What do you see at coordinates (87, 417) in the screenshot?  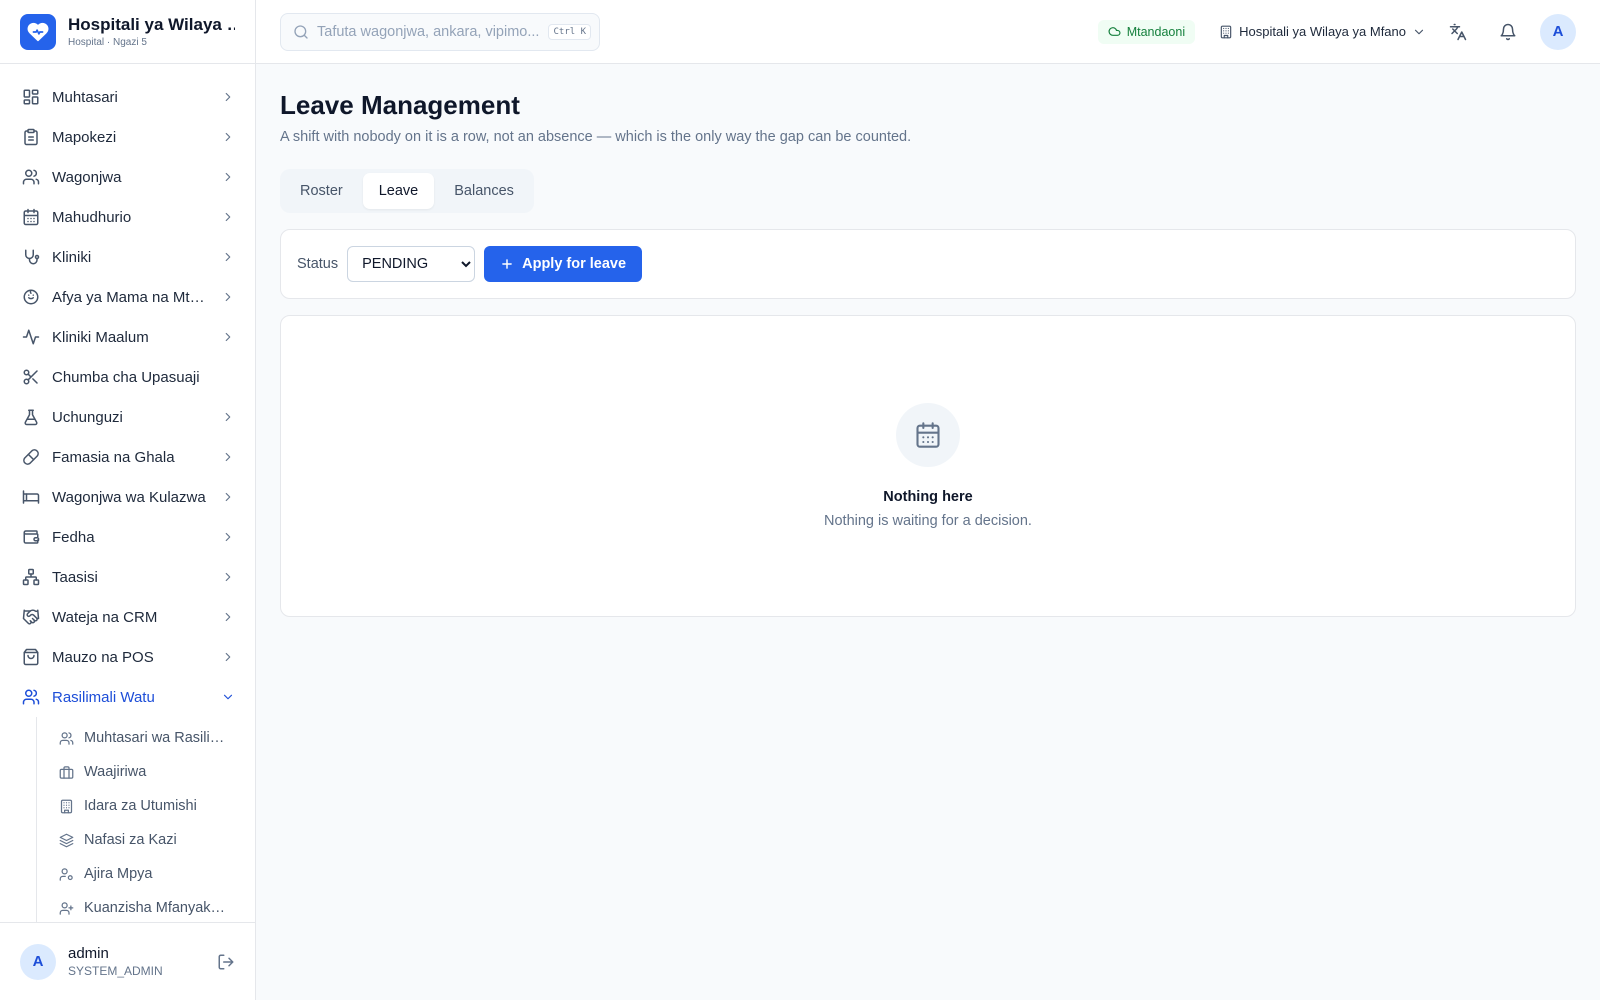 I see `sidebar-item-label: Uchunguzi` at bounding box center [87, 417].